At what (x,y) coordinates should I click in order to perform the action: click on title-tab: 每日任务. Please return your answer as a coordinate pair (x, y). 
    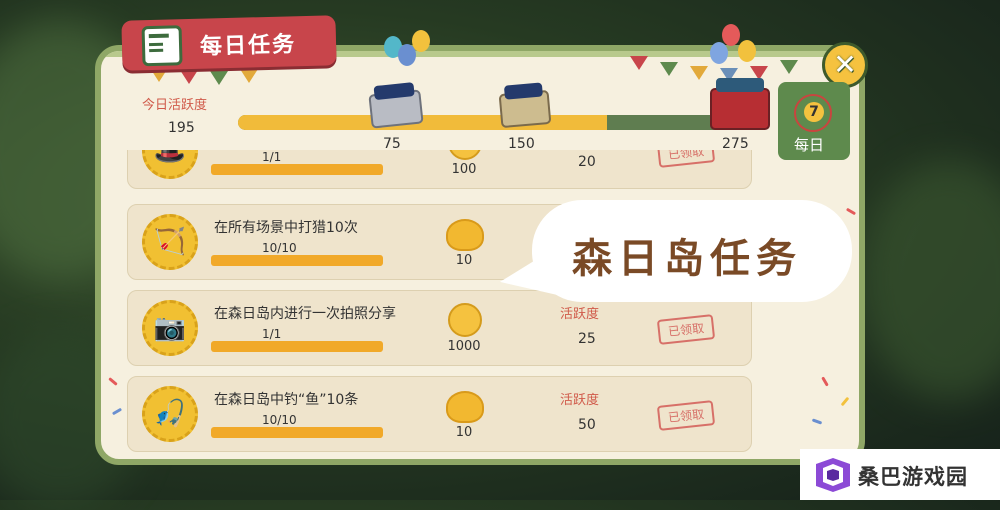
    Looking at the image, I should click on (229, 43).